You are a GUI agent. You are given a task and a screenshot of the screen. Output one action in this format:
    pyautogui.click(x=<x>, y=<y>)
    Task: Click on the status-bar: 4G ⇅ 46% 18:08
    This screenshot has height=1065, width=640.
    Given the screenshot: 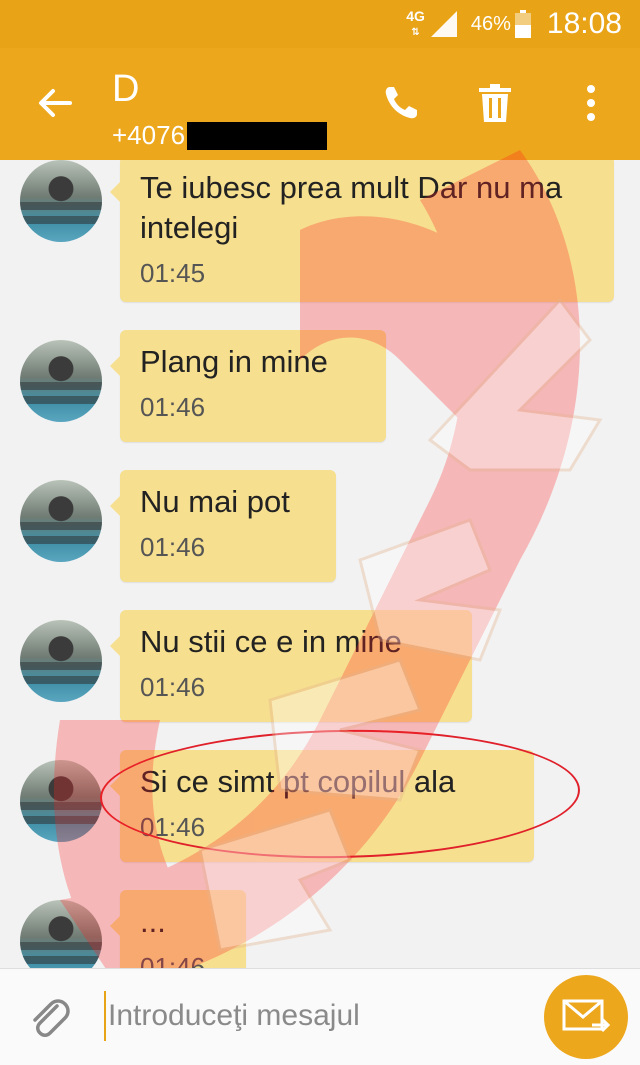 What is the action you would take?
    pyautogui.click(x=320, y=24)
    